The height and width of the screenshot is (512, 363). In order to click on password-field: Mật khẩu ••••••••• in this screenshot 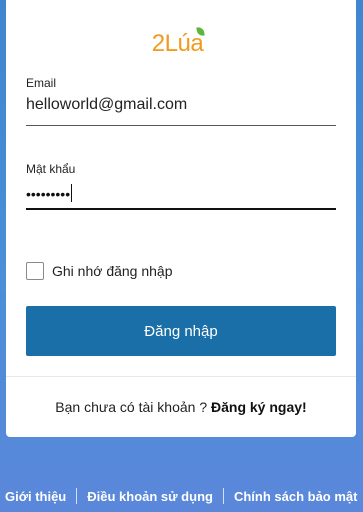, I will do `click(181, 186)`.